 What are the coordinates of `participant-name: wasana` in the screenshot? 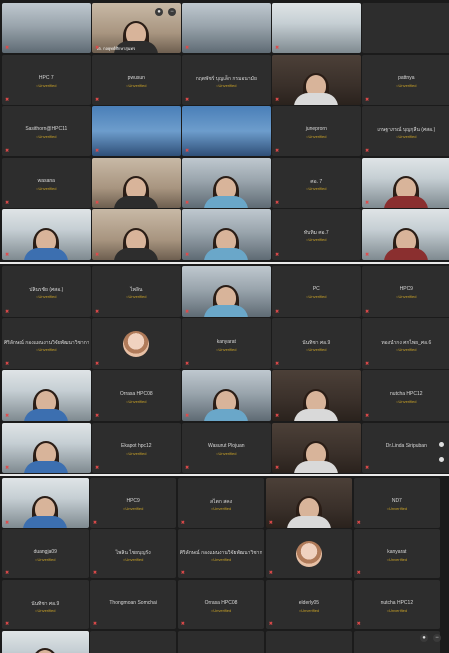 It's located at (46, 180).